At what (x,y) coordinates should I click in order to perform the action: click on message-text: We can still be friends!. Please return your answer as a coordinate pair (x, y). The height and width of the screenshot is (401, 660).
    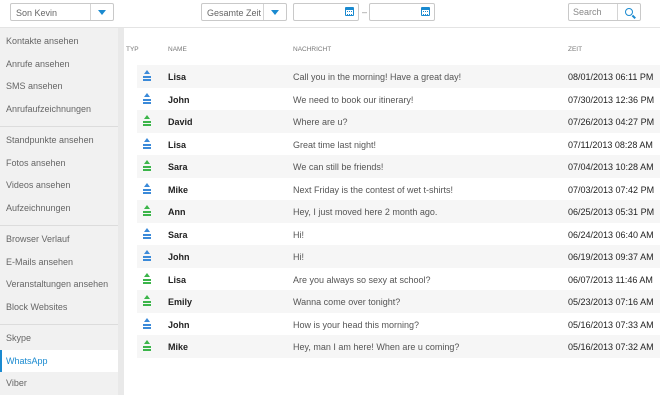
    Looking at the image, I should click on (338, 167).